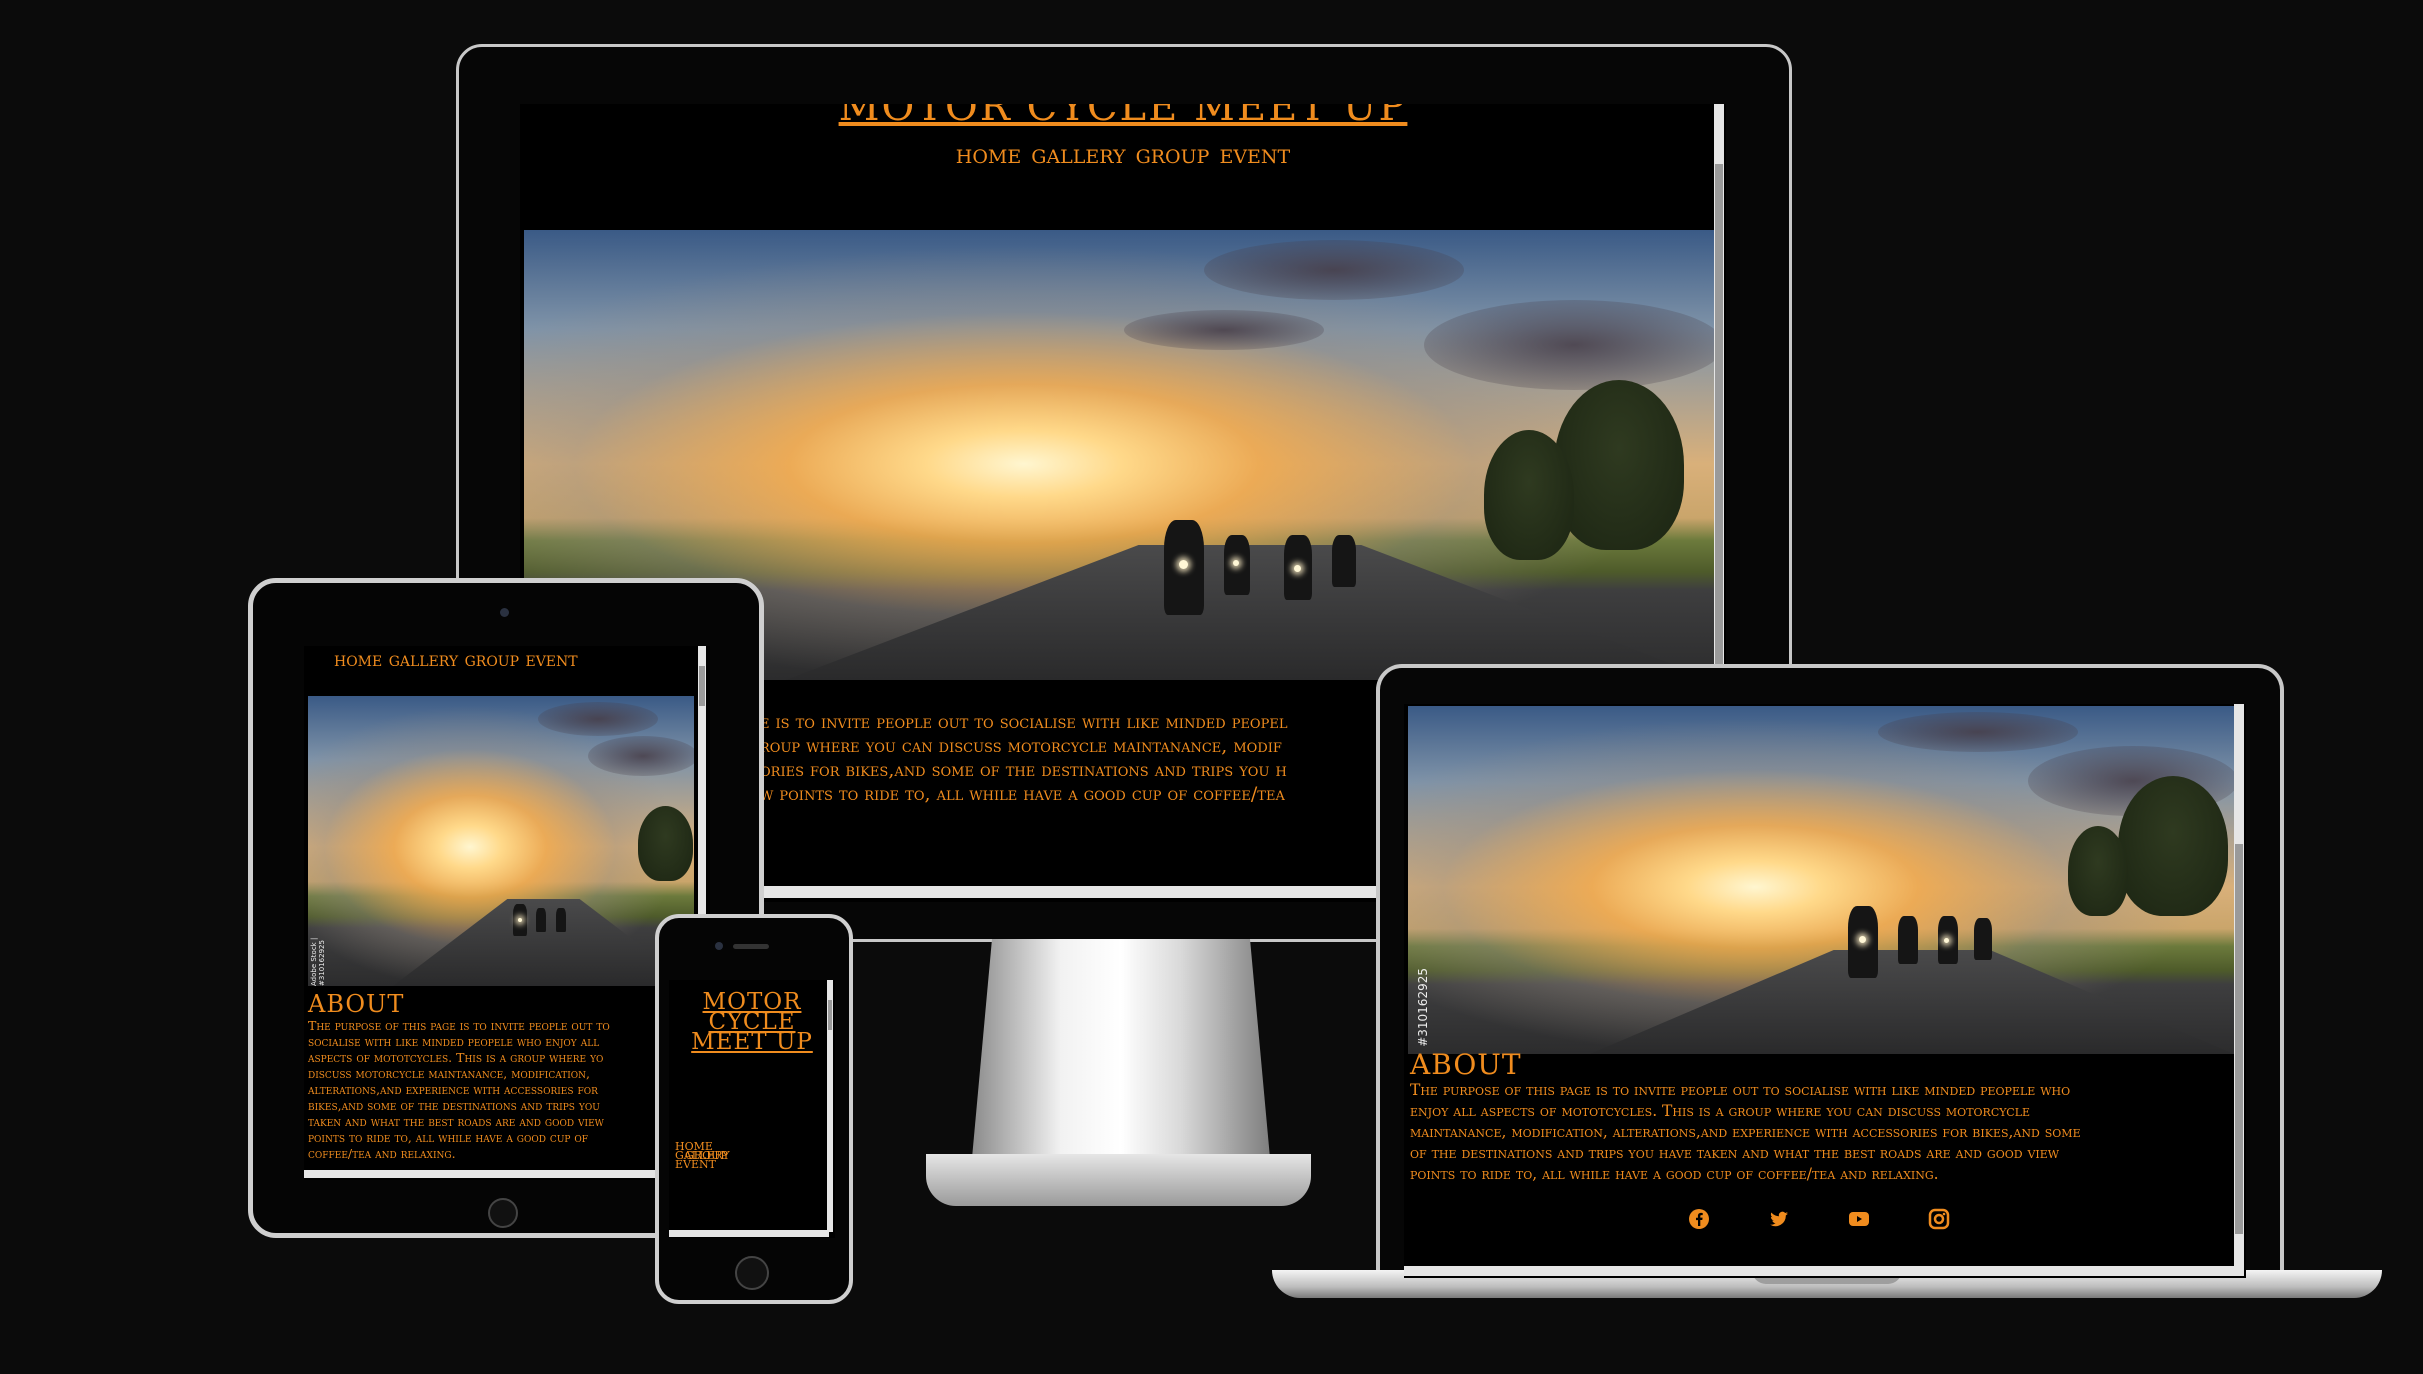  Describe the element at coordinates (504, 612) in the screenshot. I see `tablet-camera` at that location.